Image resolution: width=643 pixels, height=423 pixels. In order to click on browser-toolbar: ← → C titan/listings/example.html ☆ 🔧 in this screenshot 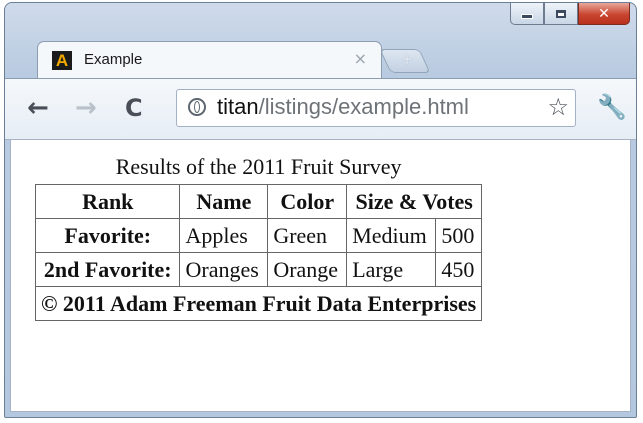, I will do `click(320, 109)`.